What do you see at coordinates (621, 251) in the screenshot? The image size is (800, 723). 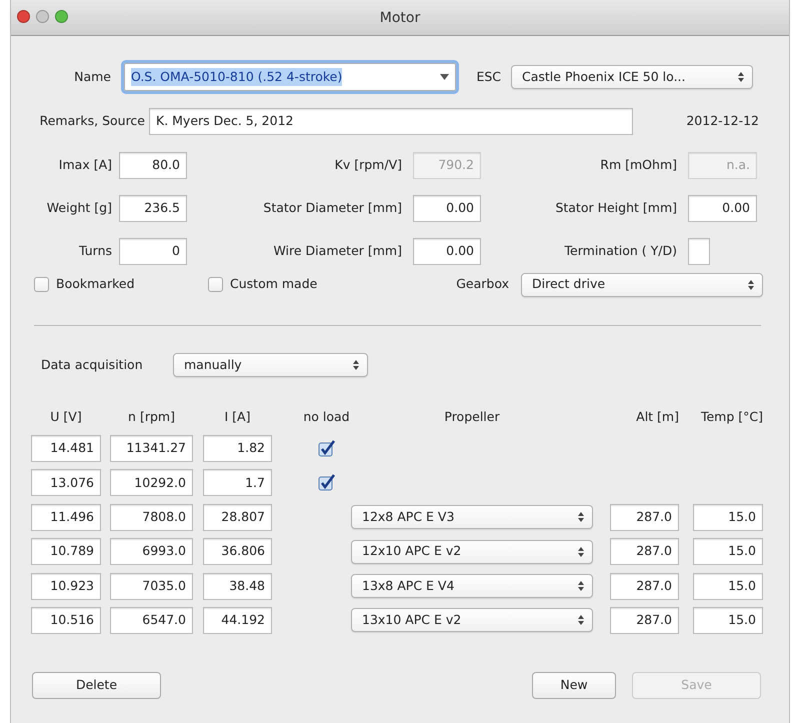 I see `field-label: Termination ( Y/D)` at bounding box center [621, 251].